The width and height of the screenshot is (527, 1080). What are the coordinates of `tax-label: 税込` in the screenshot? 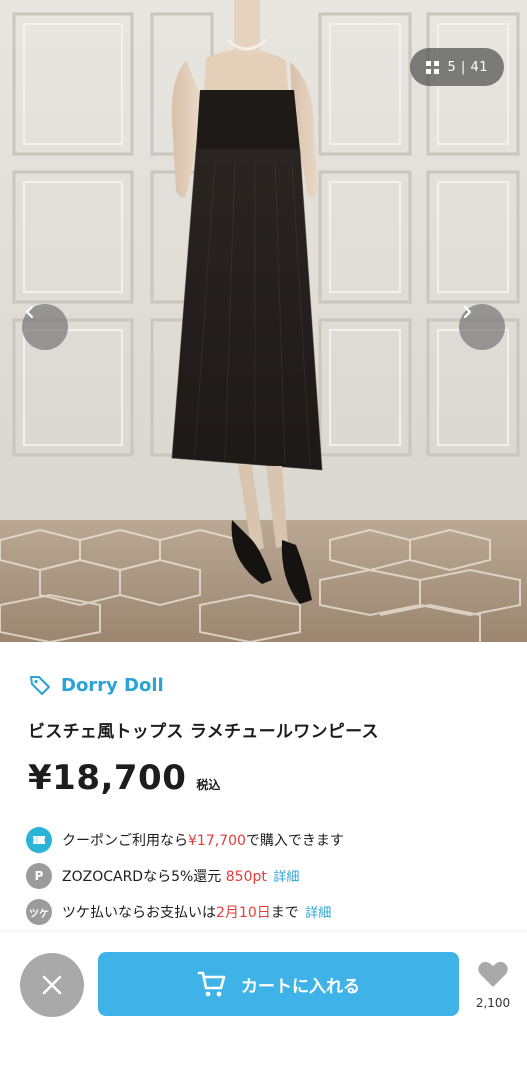 It's located at (208, 785).